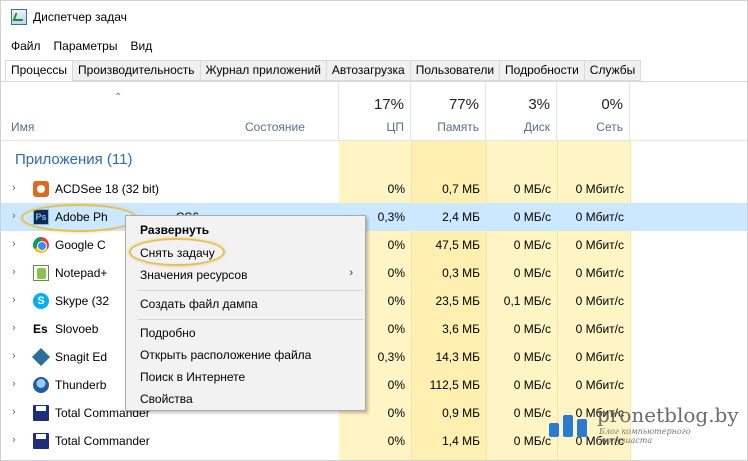 The height and width of the screenshot is (461, 748). Describe the element at coordinates (74, 159) in the screenshot. I see `group-header-apps: Приложения (11)` at that location.